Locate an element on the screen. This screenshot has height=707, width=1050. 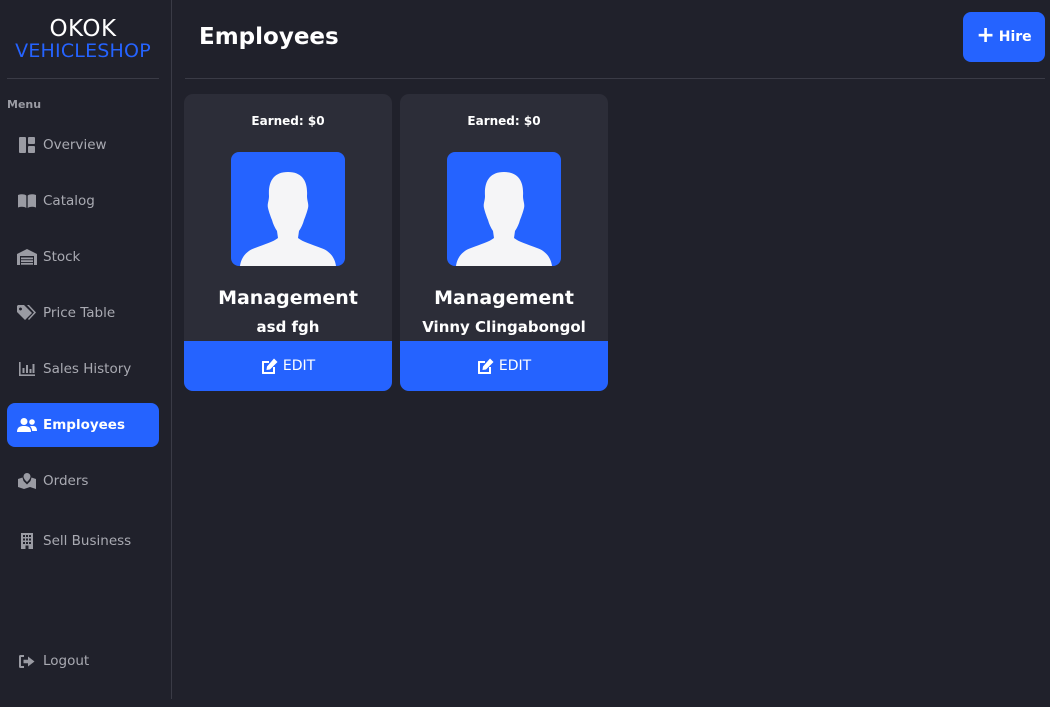
sidebar-item-label: Sales History is located at coordinates (87, 369).